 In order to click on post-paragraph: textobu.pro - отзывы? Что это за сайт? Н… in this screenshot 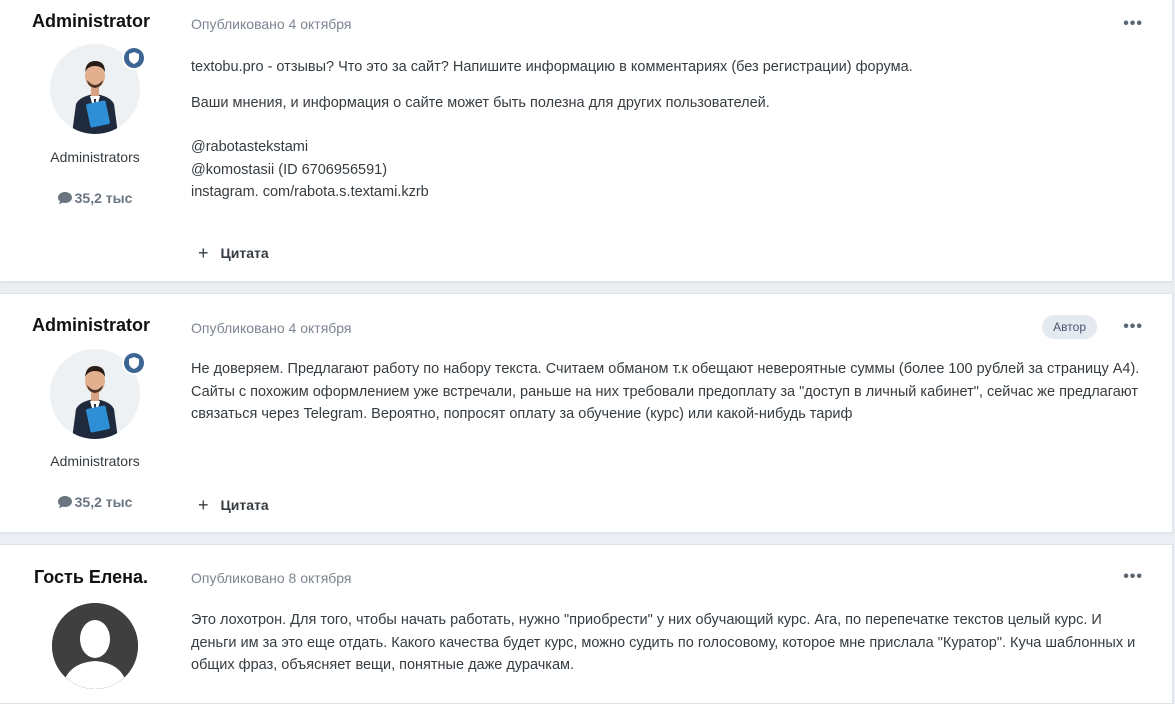, I will do `click(552, 67)`.